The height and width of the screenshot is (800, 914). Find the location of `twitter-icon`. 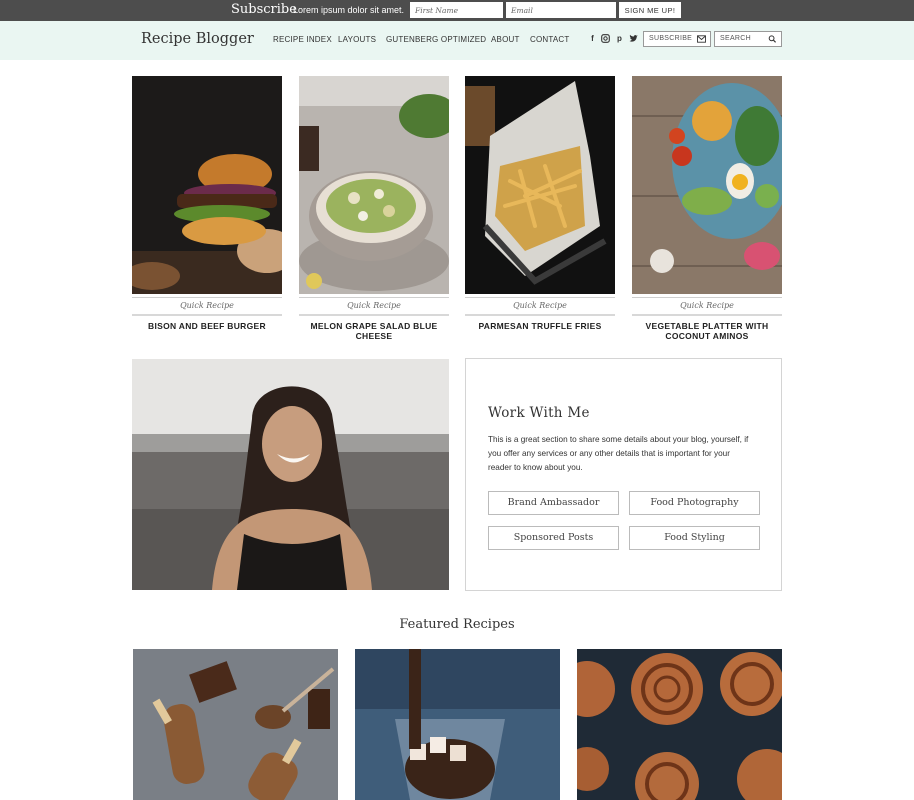

twitter-icon is located at coordinates (633, 38).